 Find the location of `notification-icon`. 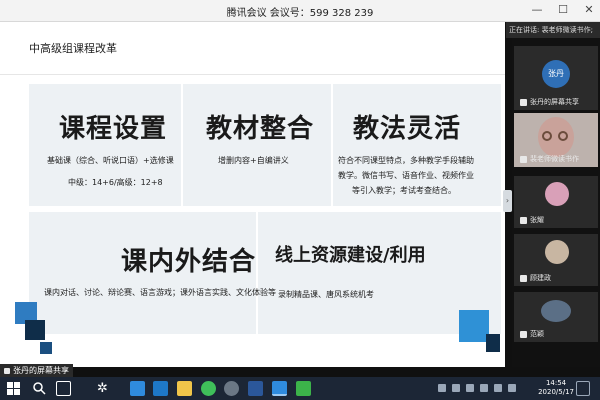

notification-icon is located at coordinates (583, 388).